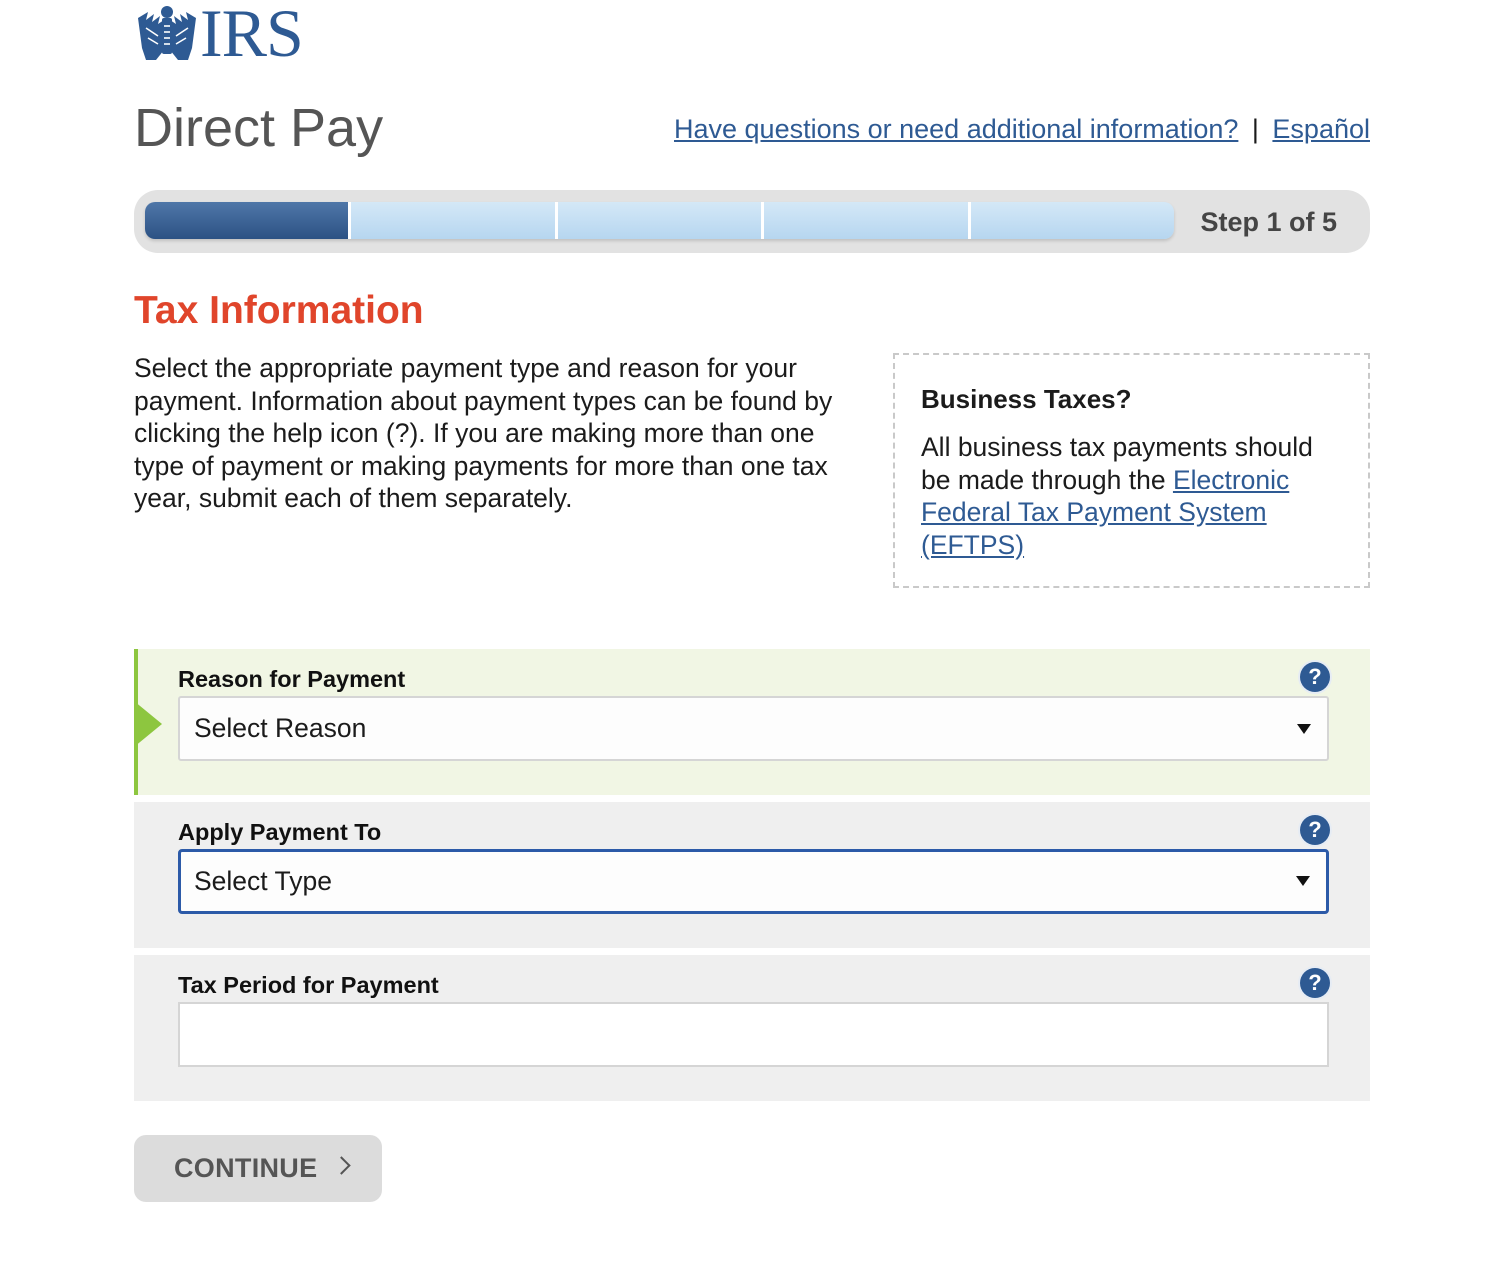 Image resolution: width=1500 pixels, height=1271 pixels. Describe the element at coordinates (246, 1168) in the screenshot. I see `continue-label: CONTINUE` at that location.